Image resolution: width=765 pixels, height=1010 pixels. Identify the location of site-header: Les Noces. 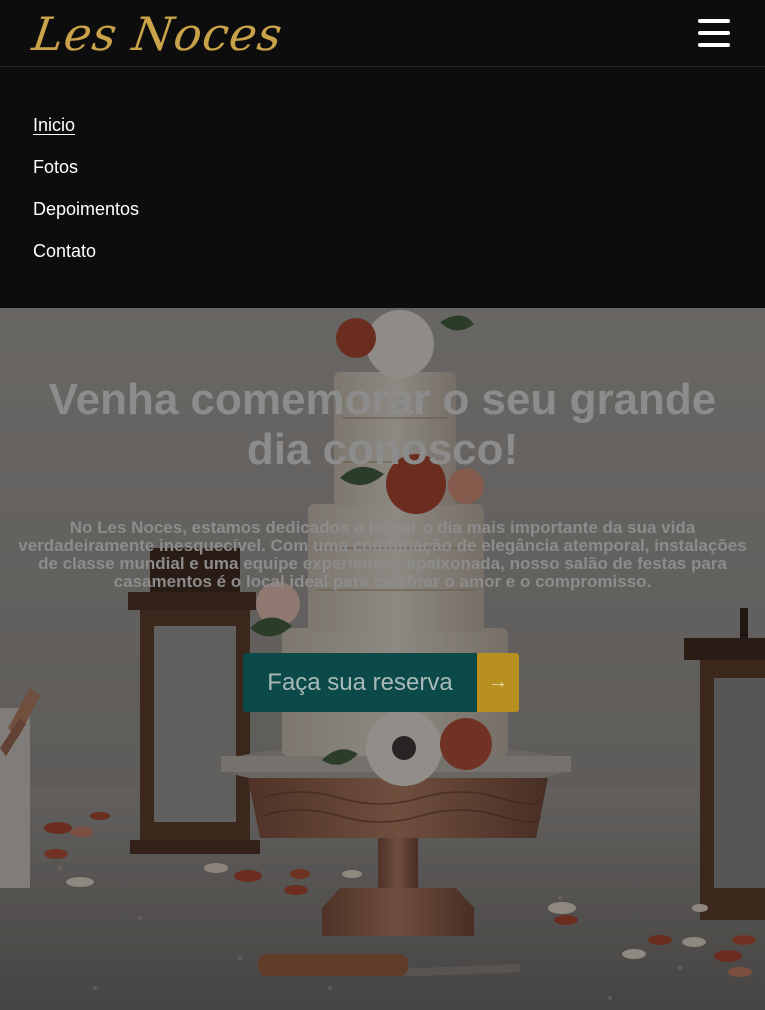
(382, 33).